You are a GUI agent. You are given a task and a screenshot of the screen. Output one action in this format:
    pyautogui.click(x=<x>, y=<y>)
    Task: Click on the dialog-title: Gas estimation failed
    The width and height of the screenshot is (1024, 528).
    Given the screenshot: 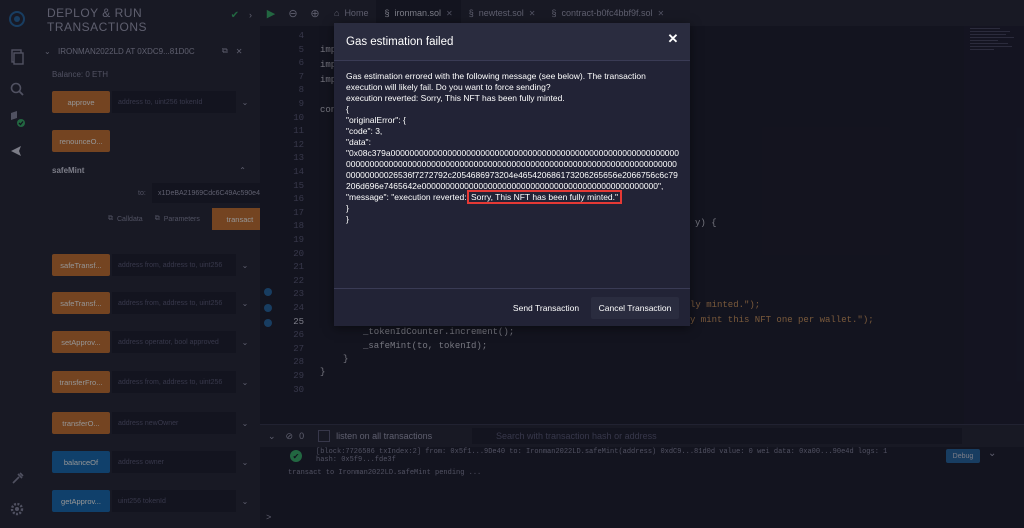 What is the action you would take?
    pyautogui.click(x=400, y=42)
    